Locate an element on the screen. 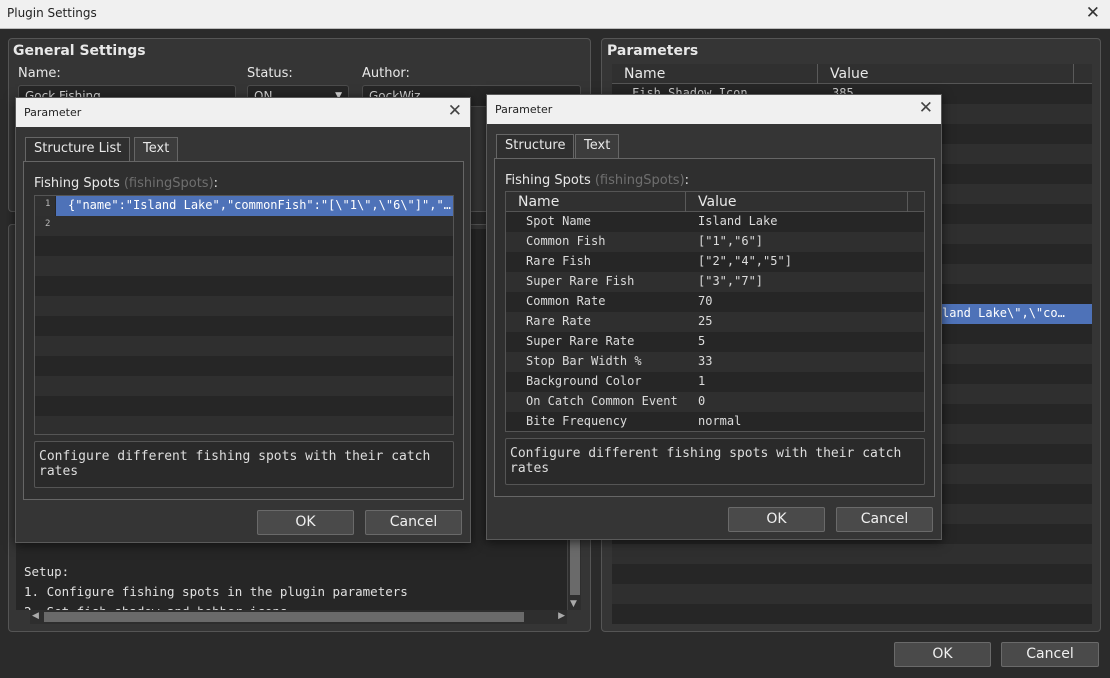  table-row: Spot Name Island Lake is located at coordinates (715, 222).